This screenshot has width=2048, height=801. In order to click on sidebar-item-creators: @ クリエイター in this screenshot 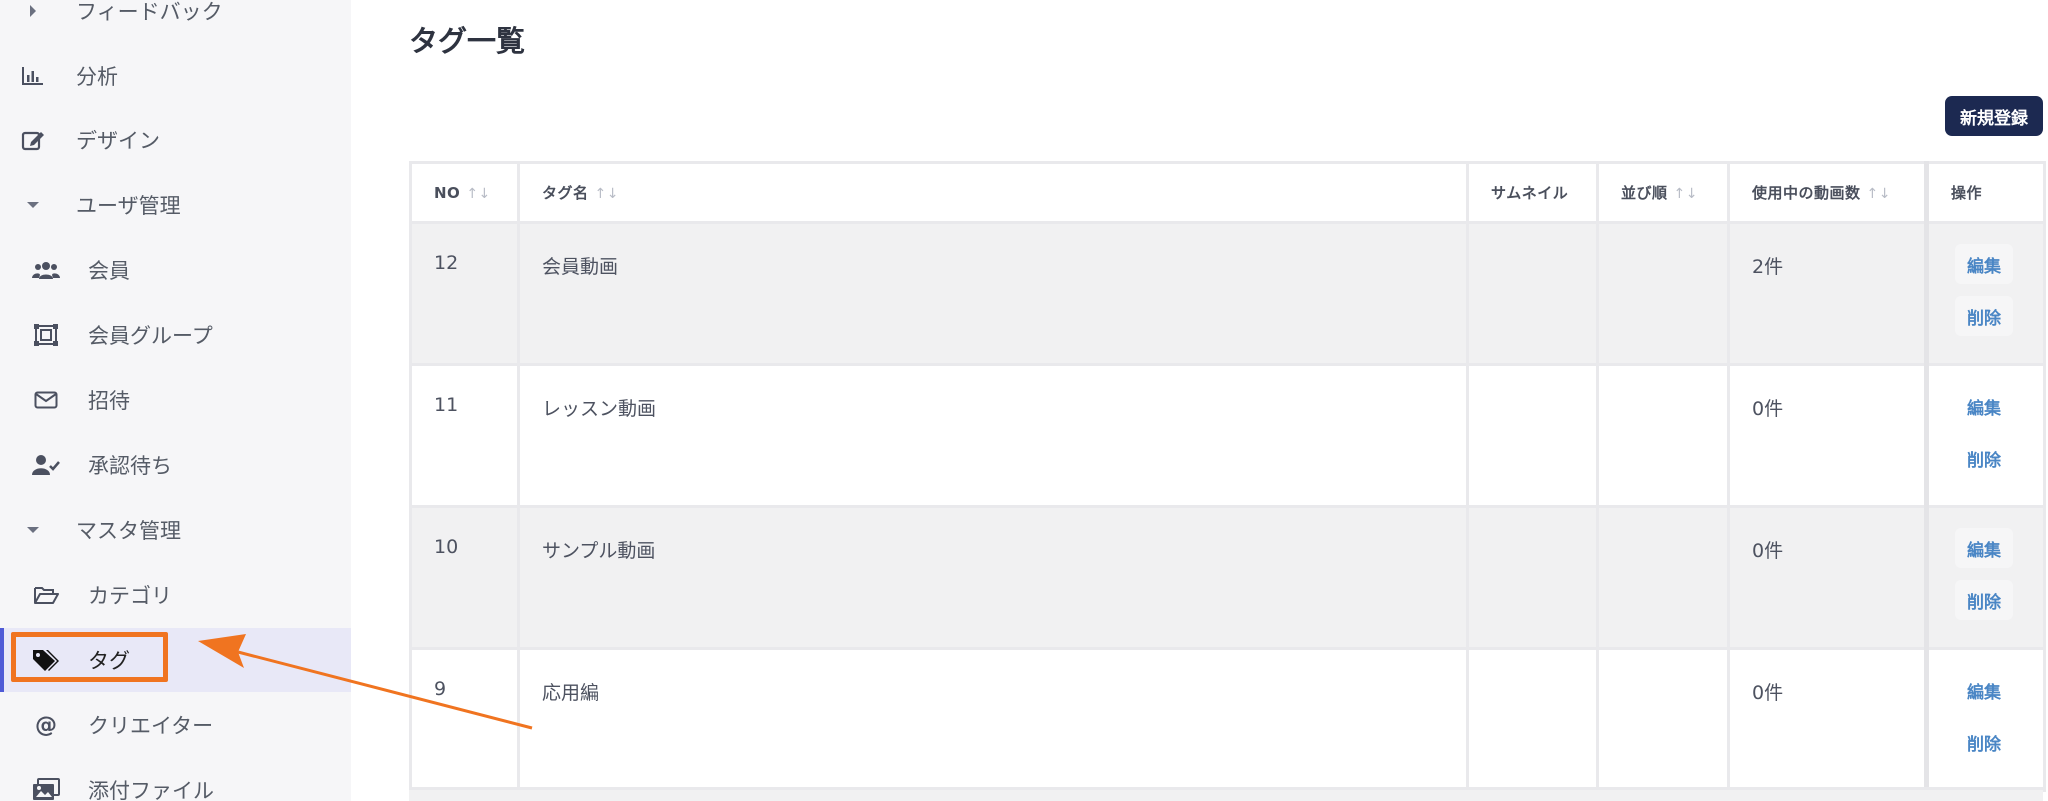, I will do `click(175, 725)`.